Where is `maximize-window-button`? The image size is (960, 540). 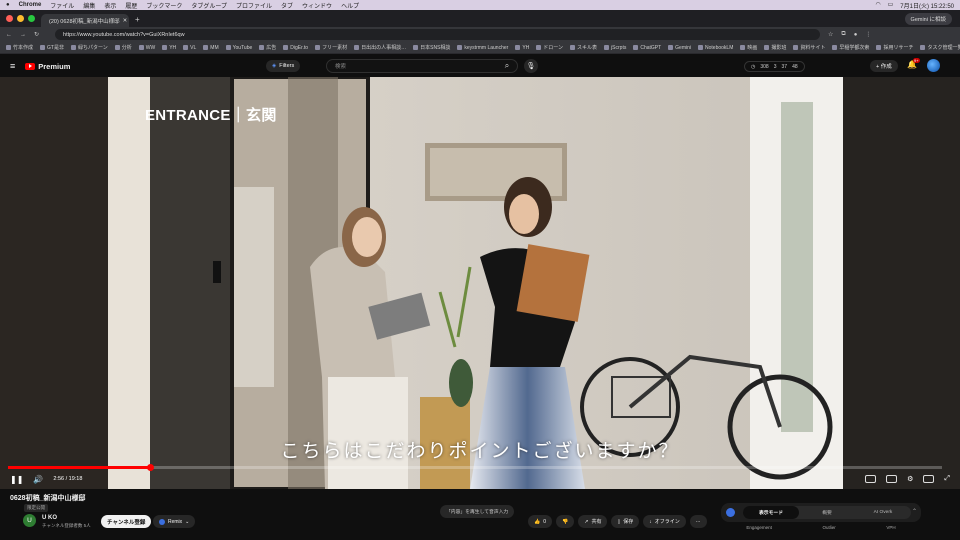
maximize-window-button is located at coordinates (31, 18).